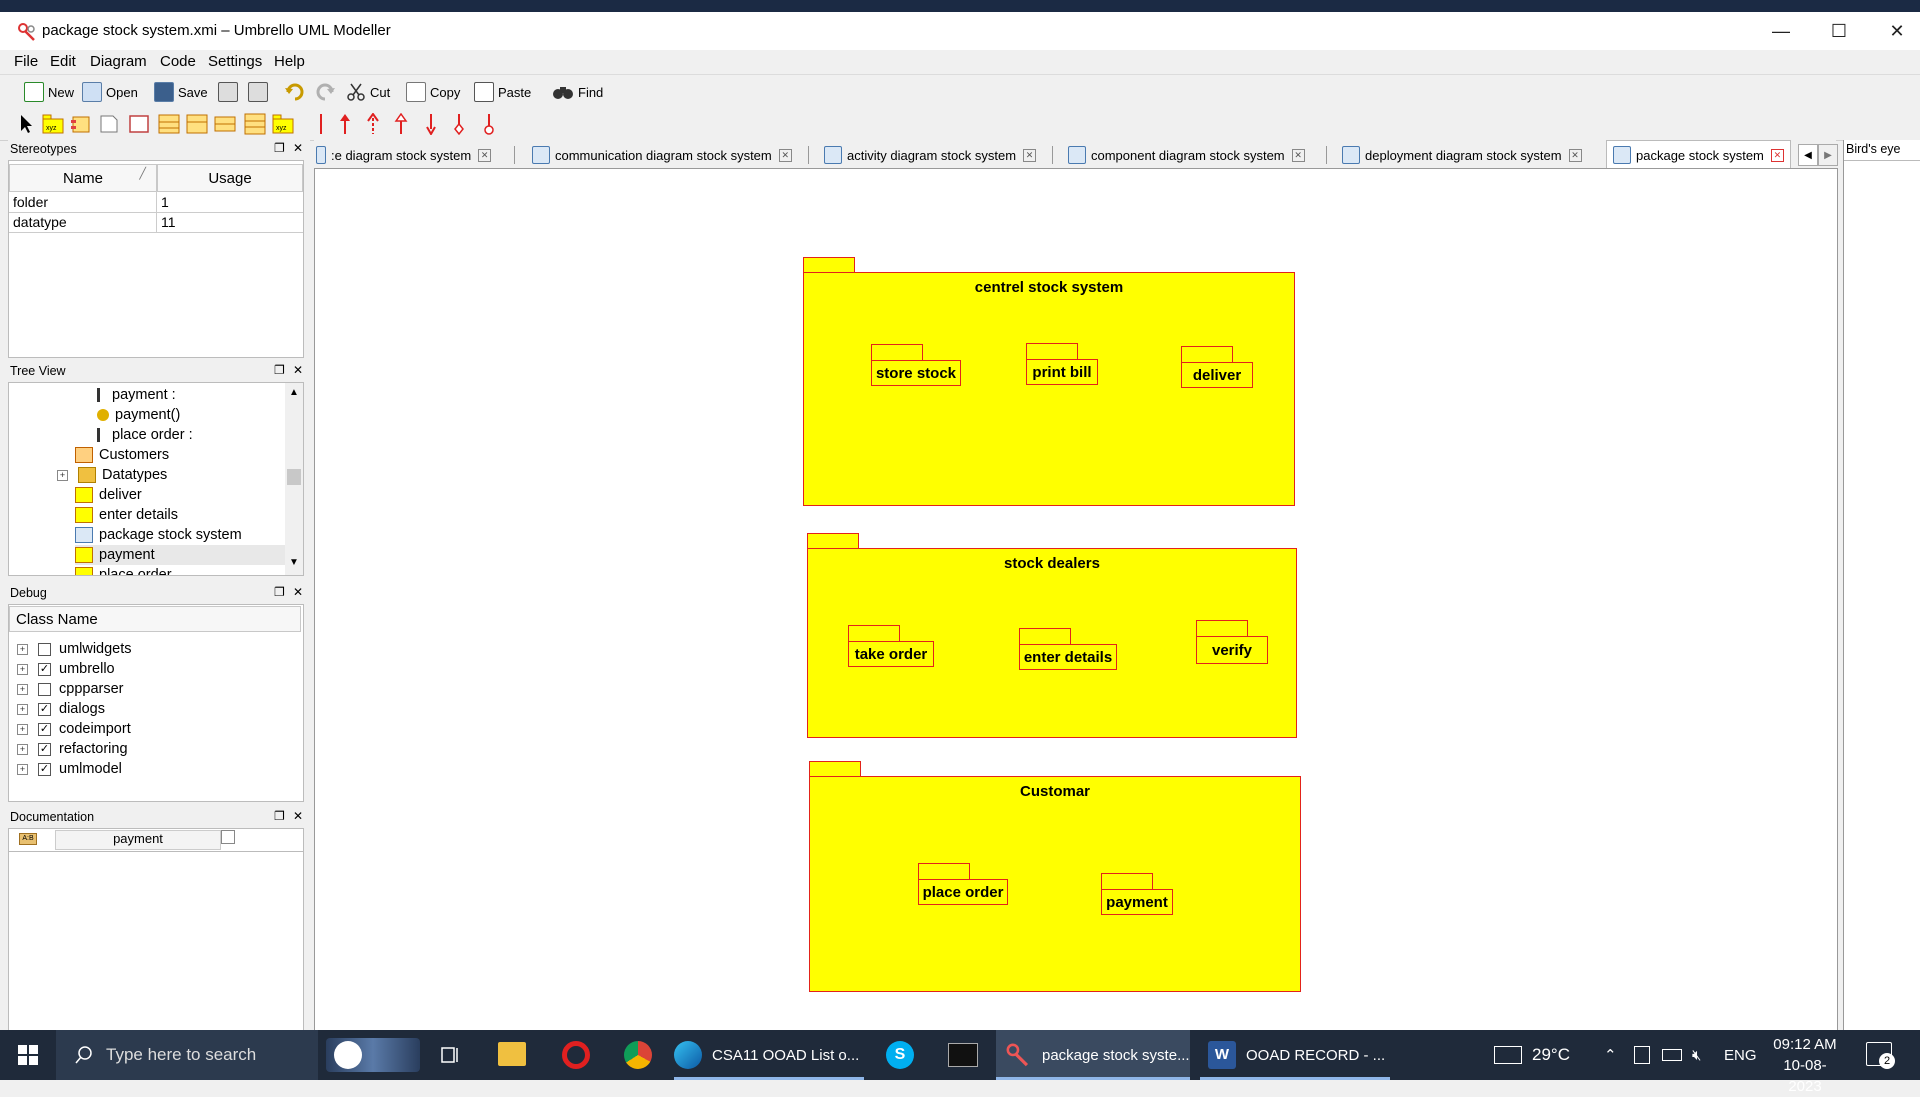 The width and height of the screenshot is (1920, 1097). What do you see at coordinates (30, 202) in the screenshot?
I see `stereotype-name: folder` at bounding box center [30, 202].